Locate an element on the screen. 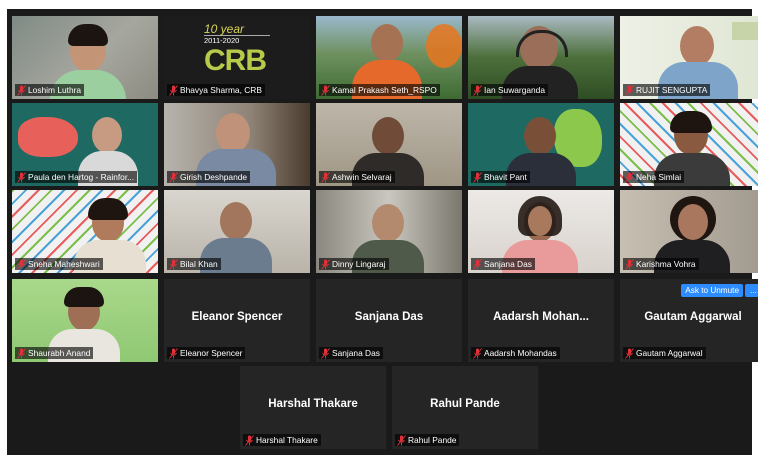 The image size is (758, 460). participant-tile: Eleanor Spencer Eleanor Spencer is located at coordinates (237, 320).